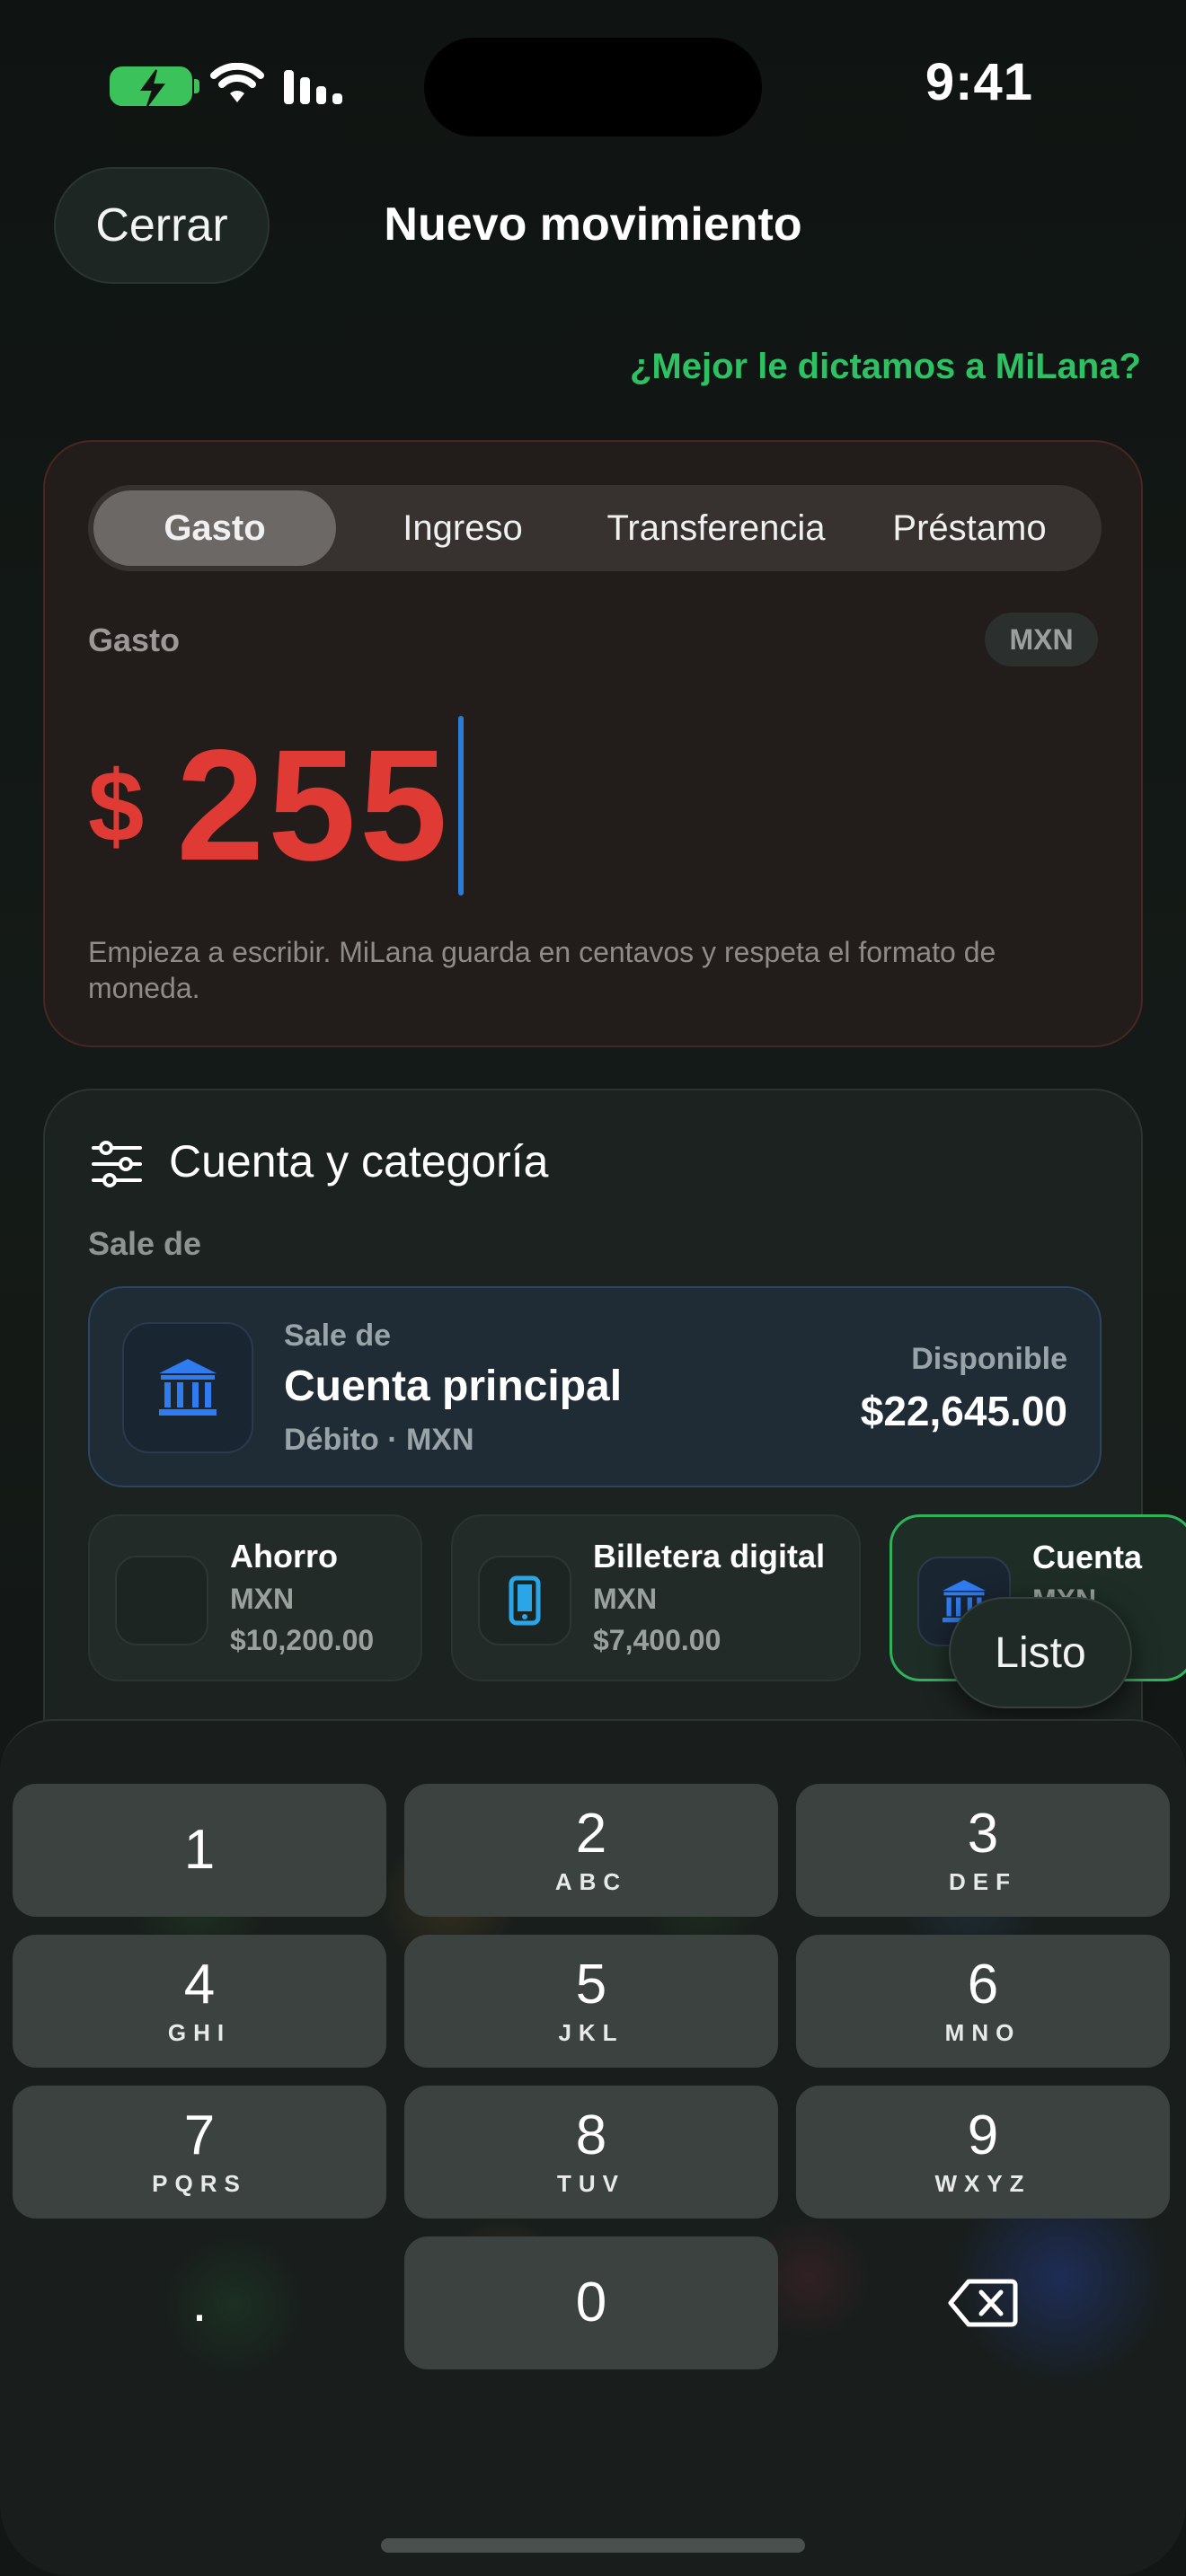  I want to click on home-indicator, so click(593, 2545).